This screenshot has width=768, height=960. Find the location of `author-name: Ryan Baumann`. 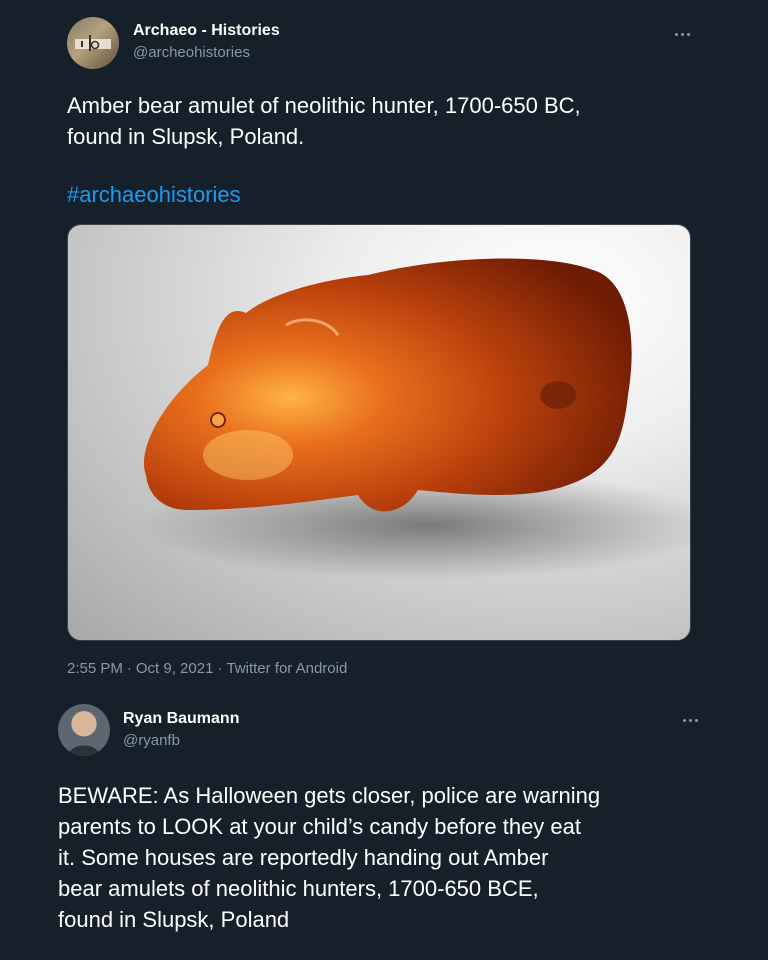

author-name: Ryan Baumann is located at coordinates (181, 719).